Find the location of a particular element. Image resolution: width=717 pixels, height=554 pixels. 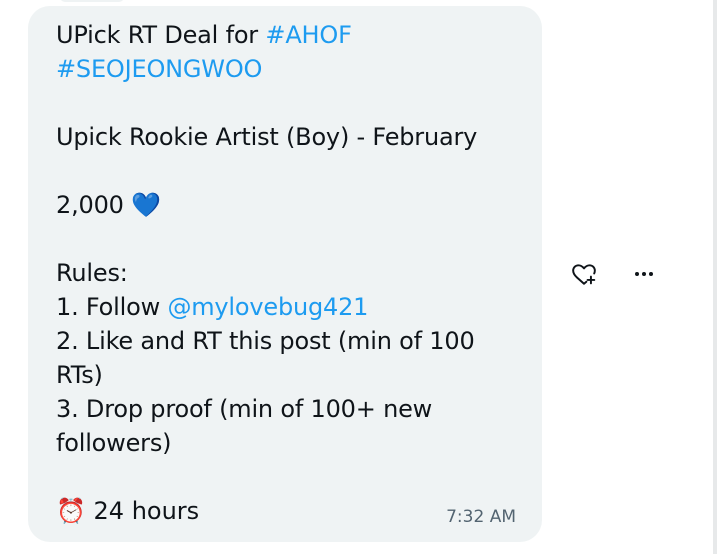

react-button is located at coordinates (584, 274).